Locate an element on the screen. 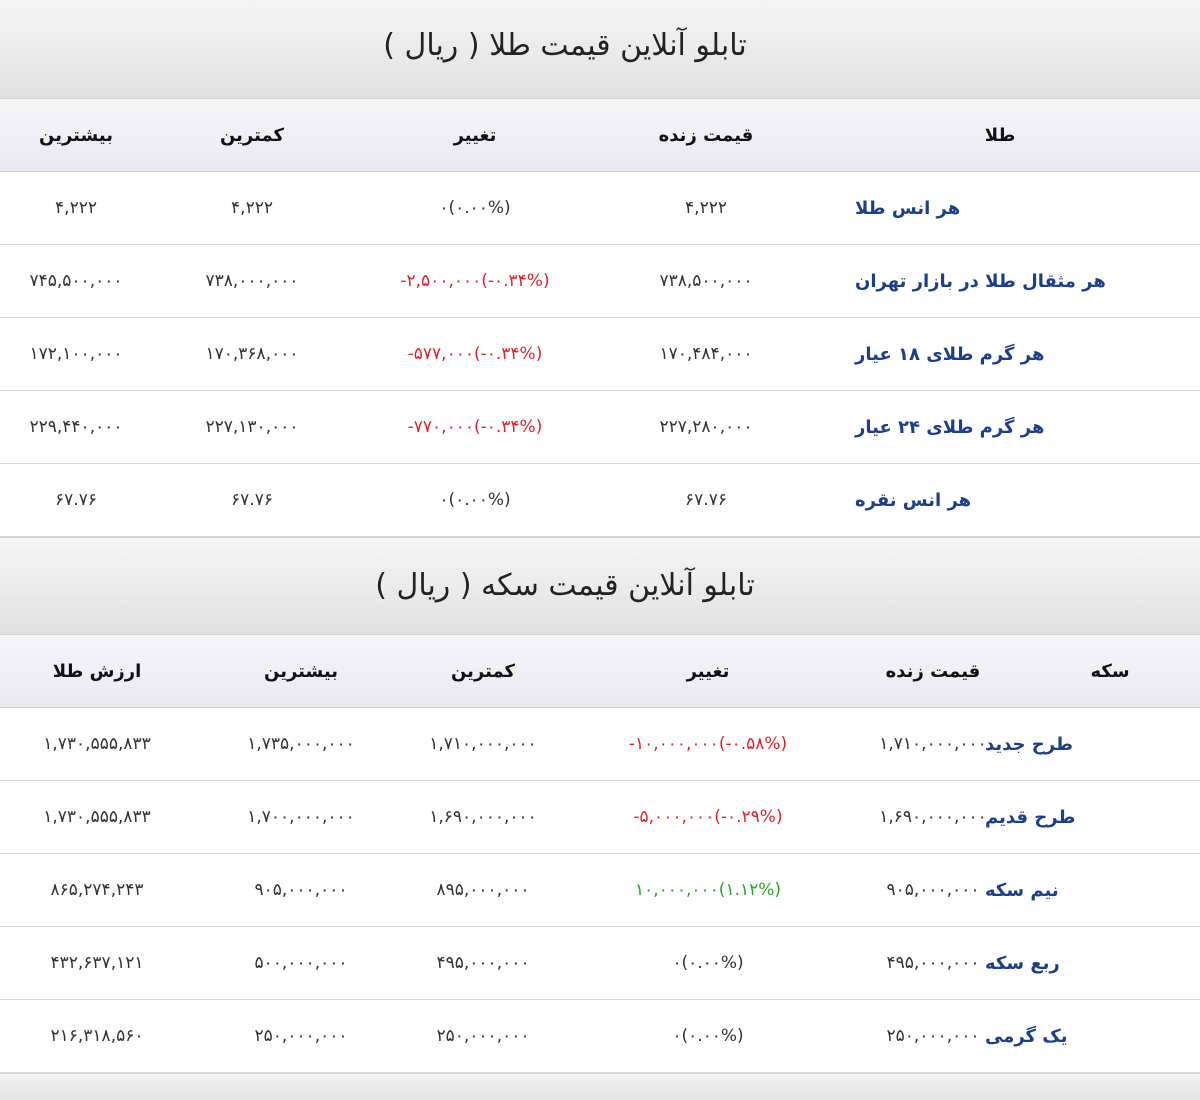 Image resolution: width=1200 pixels, height=1100 pixels. table-row: هر انس نقره ۶۷.۷۶ ۰(۰.۰۰%) ۶۷.۷۶ ۶۷.۷۶ is located at coordinates (600, 500).